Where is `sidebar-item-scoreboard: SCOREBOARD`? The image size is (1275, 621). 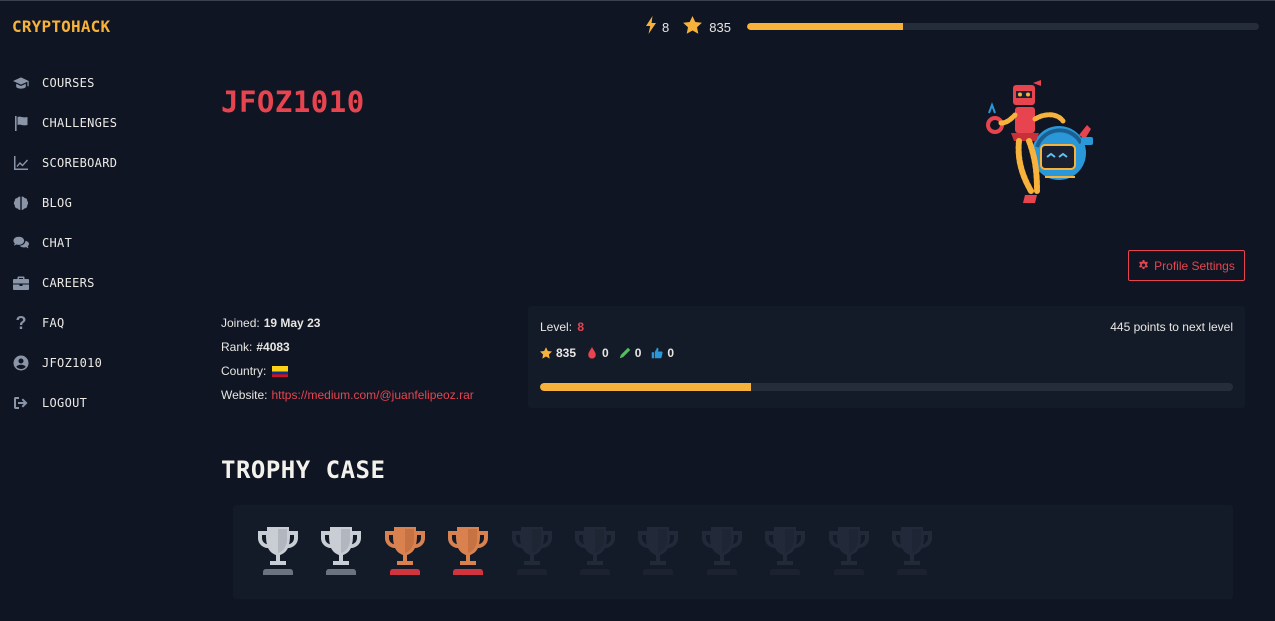
sidebar-item-scoreboard: SCOREBOARD is located at coordinates (64, 163).